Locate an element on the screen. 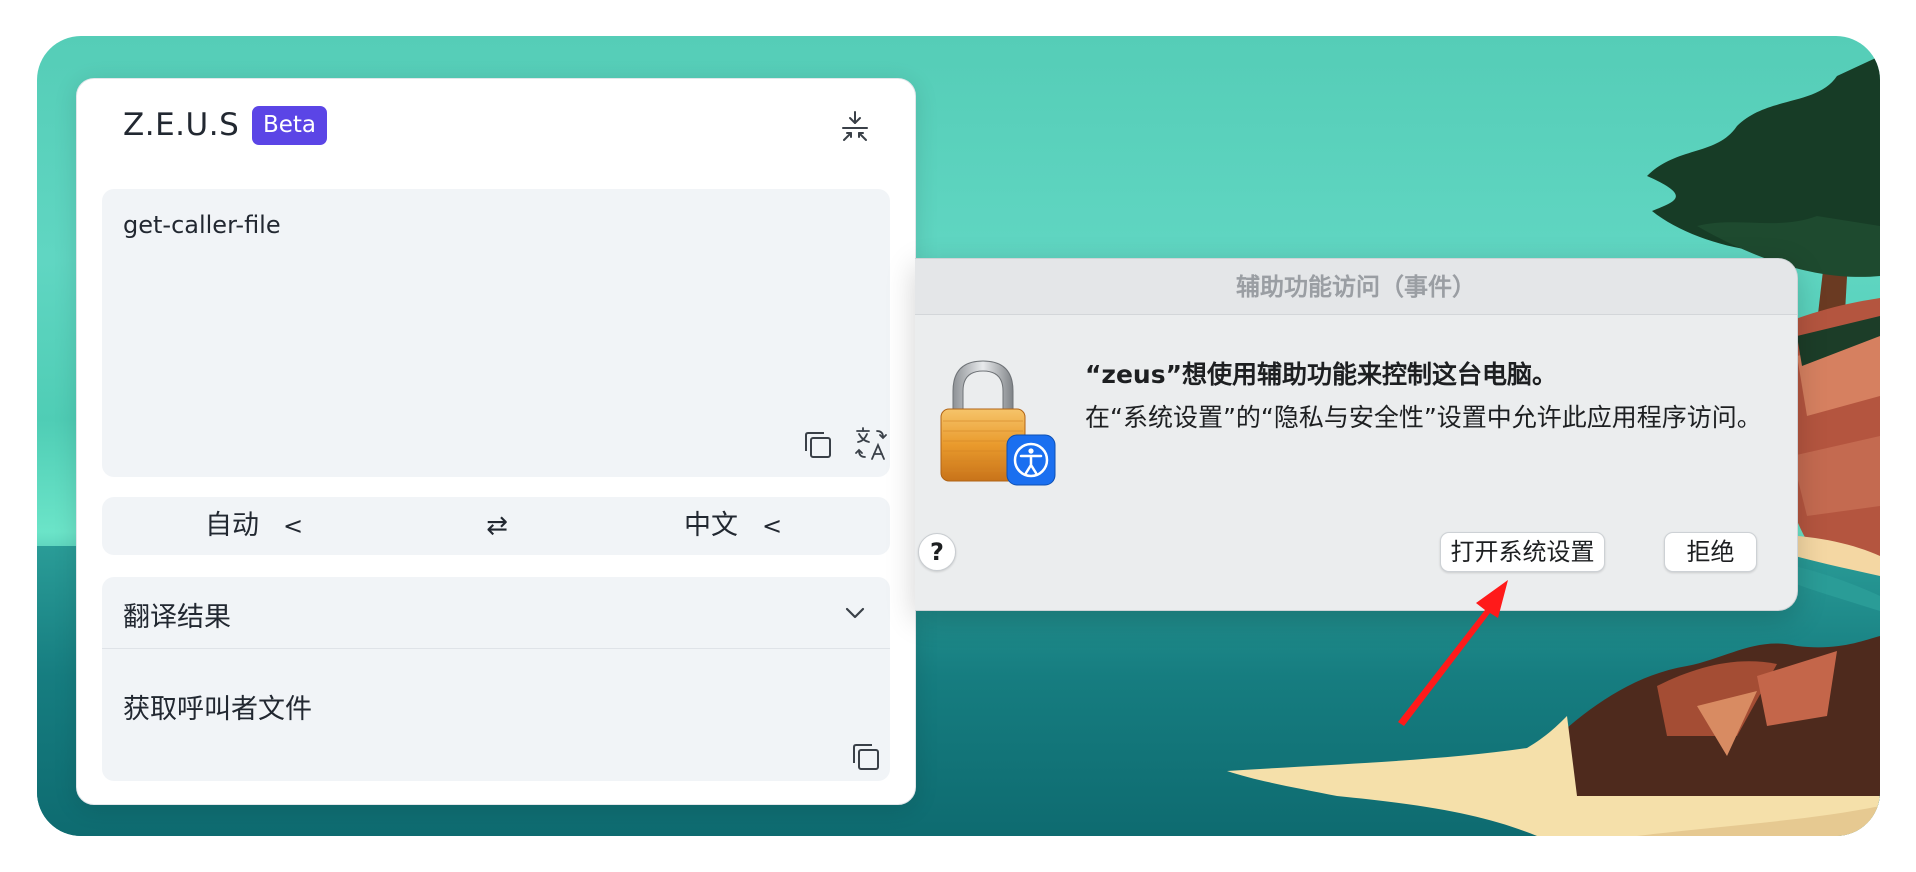  lock-icon is located at coordinates (998, 423).